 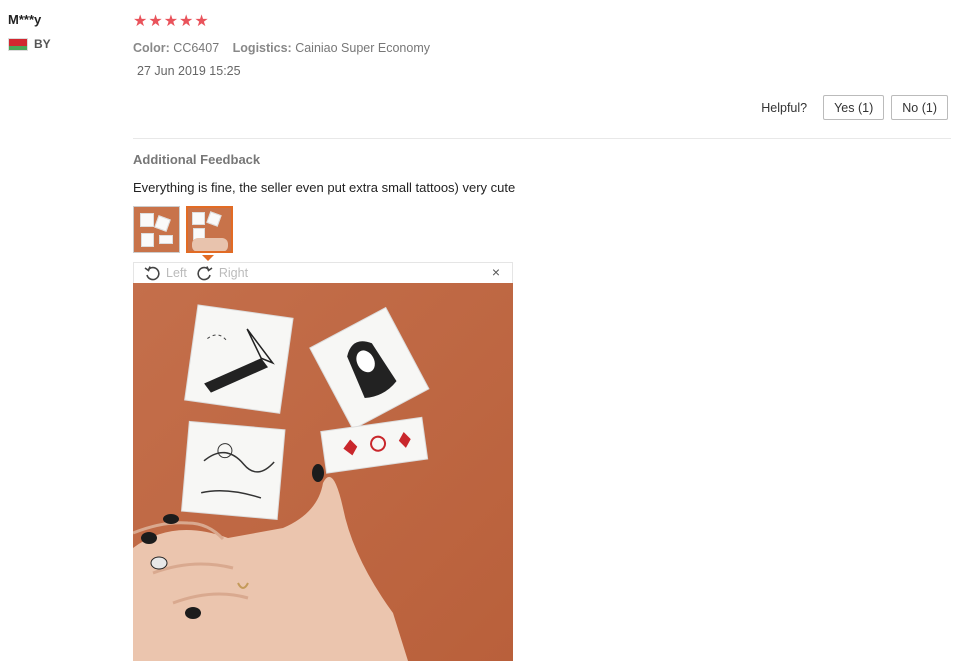 What do you see at coordinates (362, 48) in the screenshot?
I see `logistics-value: Cainiao Super Economy` at bounding box center [362, 48].